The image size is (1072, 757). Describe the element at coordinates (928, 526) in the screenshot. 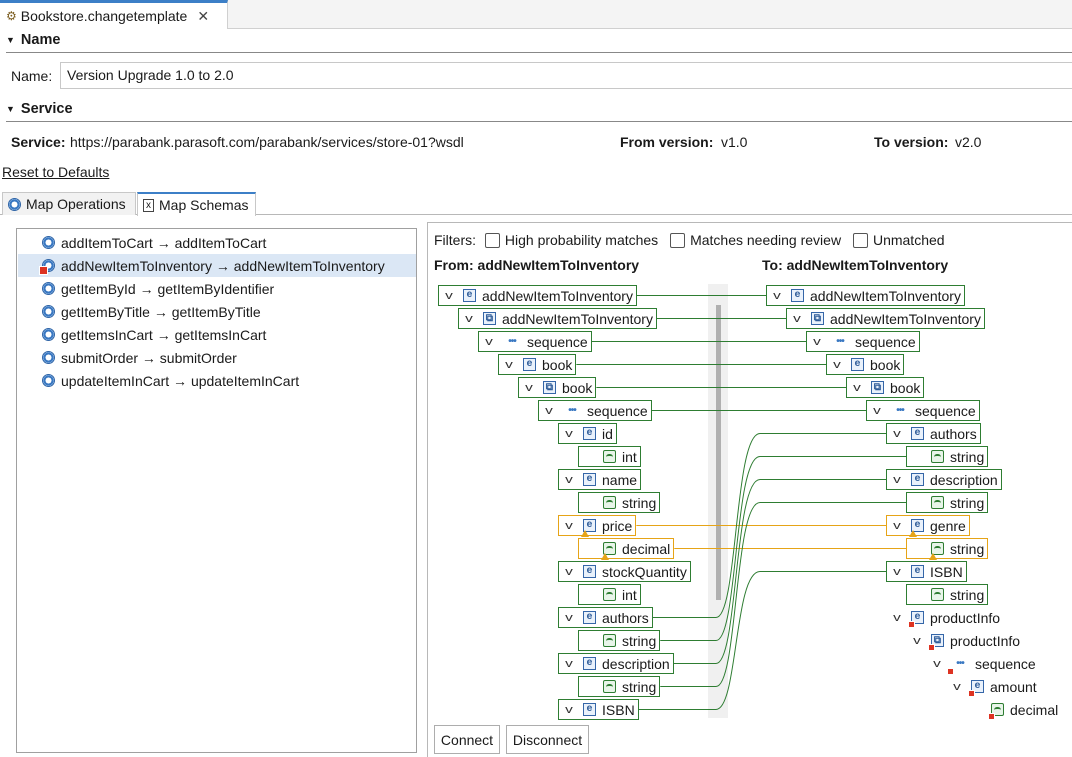

I see `tree-node-genre: v e genre` at that location.